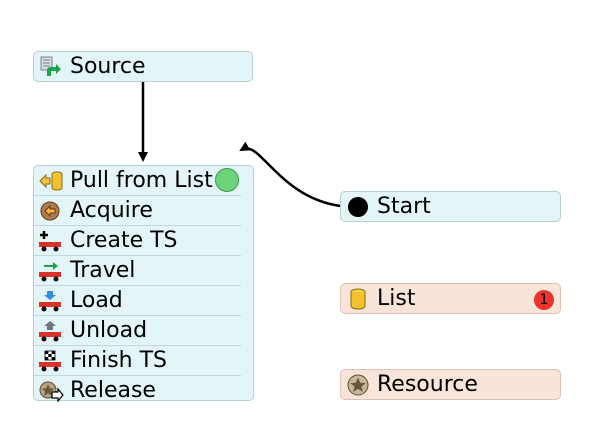 The height and width of the screenshot is (444, 616). I want to click on source-icon, so click(51, 67).